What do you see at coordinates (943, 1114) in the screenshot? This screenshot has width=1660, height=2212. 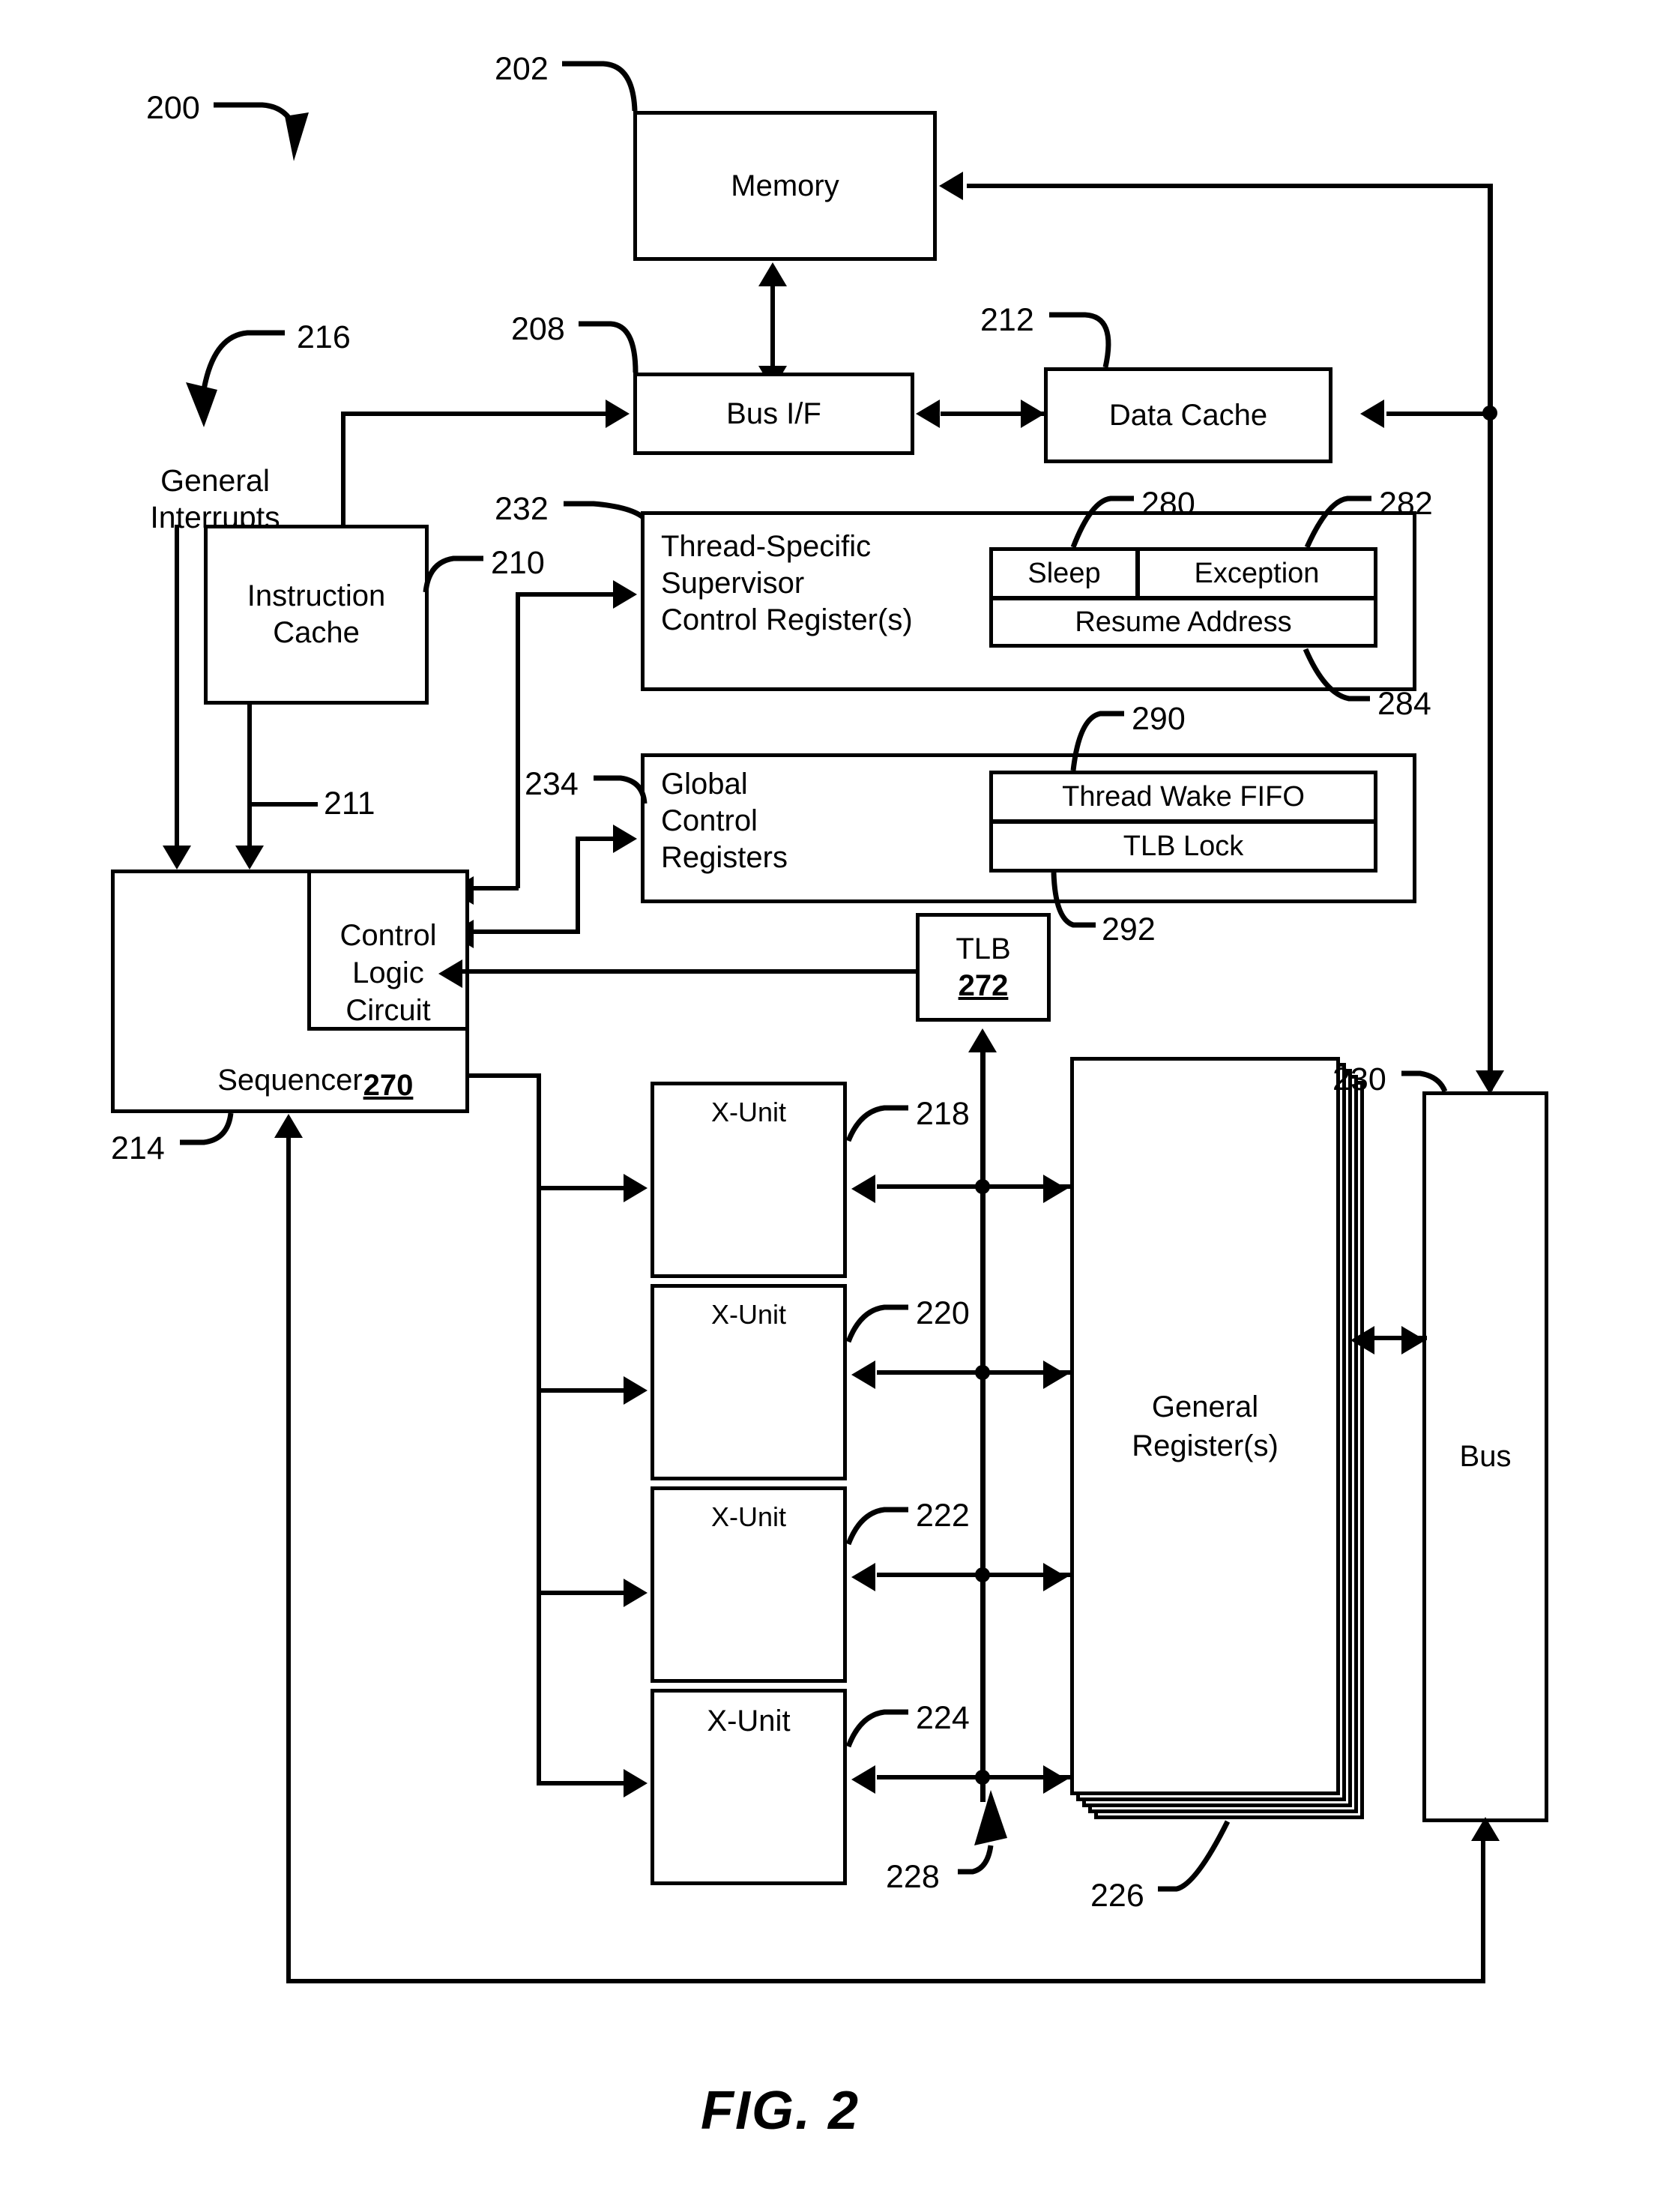 I see `ref-218: 218` at bounding box center [943, 1114].